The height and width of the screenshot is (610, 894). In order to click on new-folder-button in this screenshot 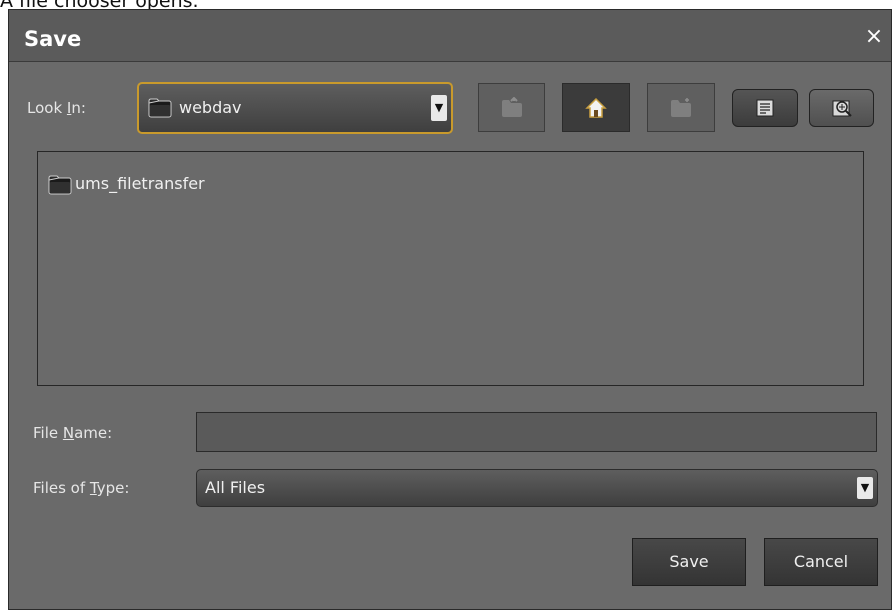, I will do `click(681, 107)`.